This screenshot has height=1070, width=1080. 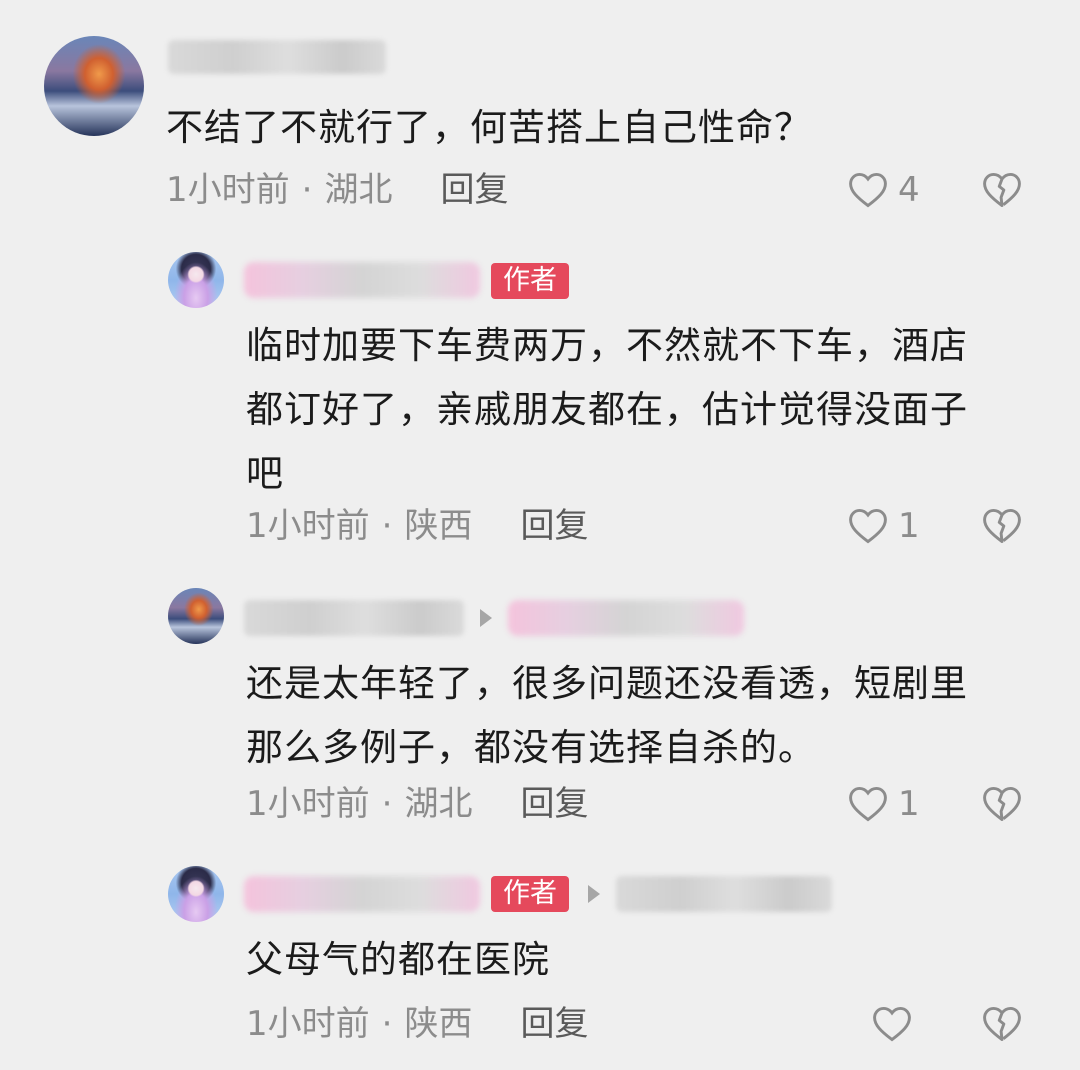 What do you see at coordinates (398, 959) in the screenshot?
I see `comment-text: 父母气的都在医院` at bounding box center [398, 959].